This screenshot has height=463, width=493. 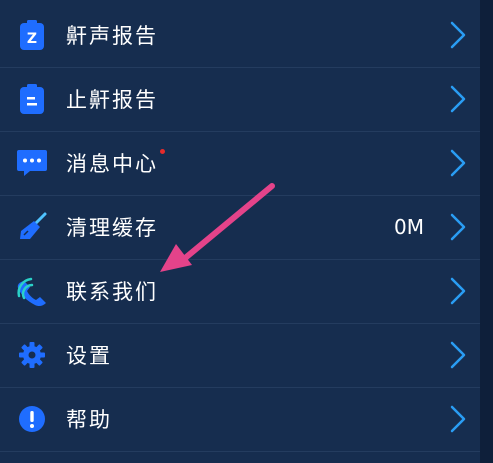 What do you see at coordinates (240, 35) in the screenshot?
I see `menu-item-snore-report: Z 鼾声报告` at bounding box center [240, 35].